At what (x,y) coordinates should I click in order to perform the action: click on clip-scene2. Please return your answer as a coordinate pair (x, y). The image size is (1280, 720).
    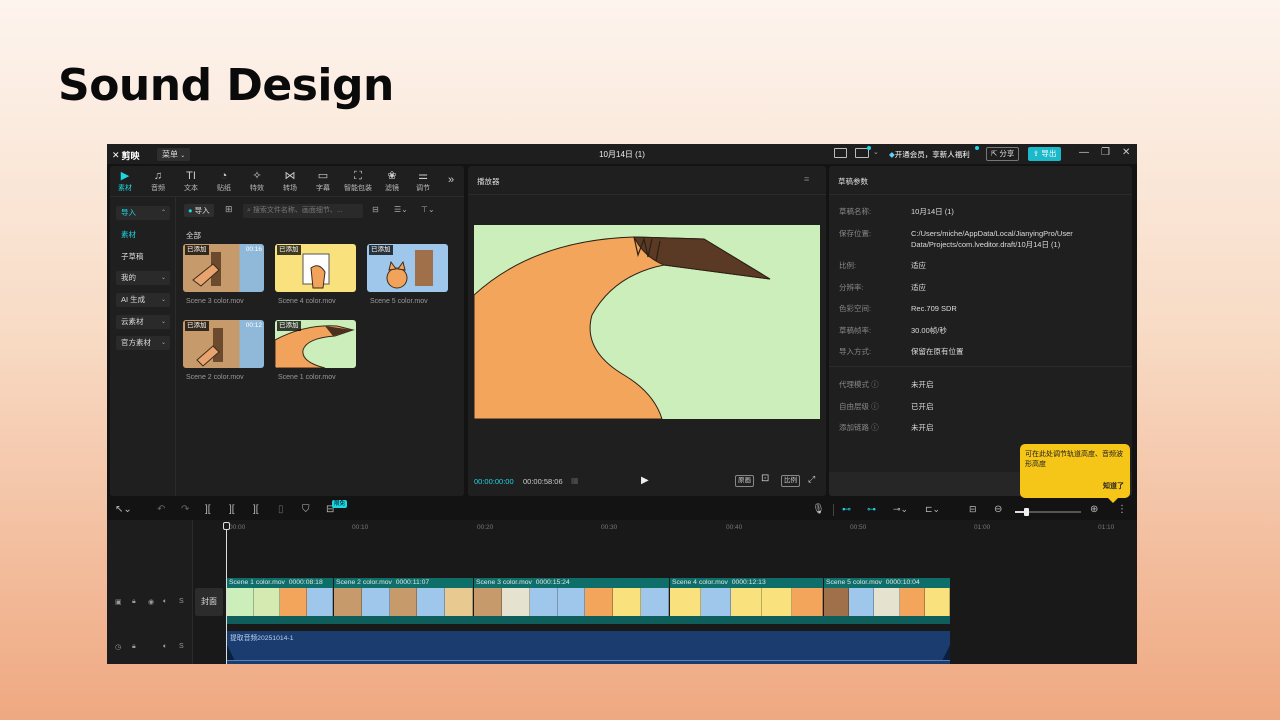
    Looking at the image, I should click on (403, 602).